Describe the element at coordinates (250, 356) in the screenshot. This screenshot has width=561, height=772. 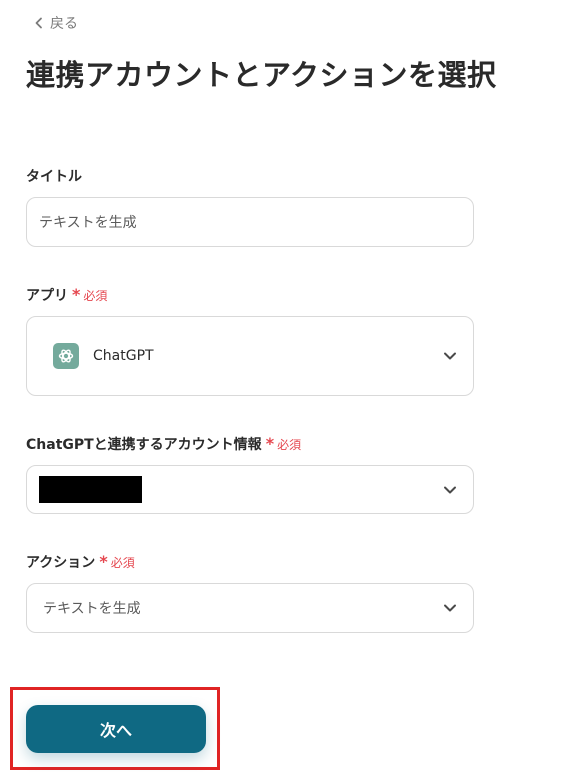
I see `app-select: ChatGPT` at that location.